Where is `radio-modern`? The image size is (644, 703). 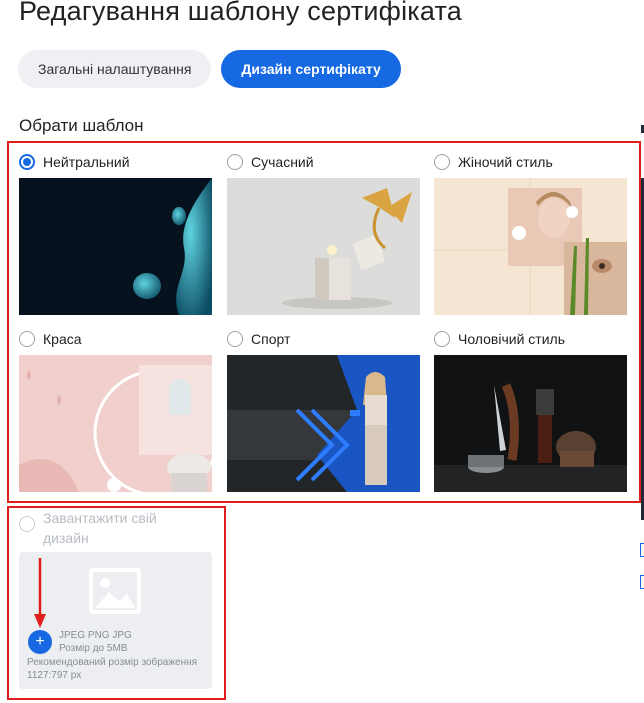 radio-modern is located at coordinates (235, 162).